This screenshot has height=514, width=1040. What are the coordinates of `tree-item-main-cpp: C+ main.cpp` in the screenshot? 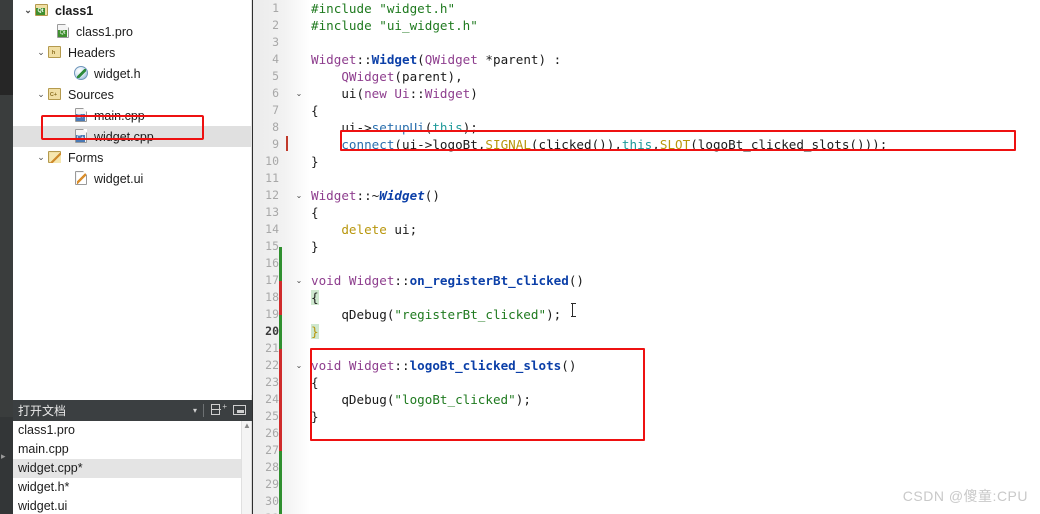 It's located at (132, 115).